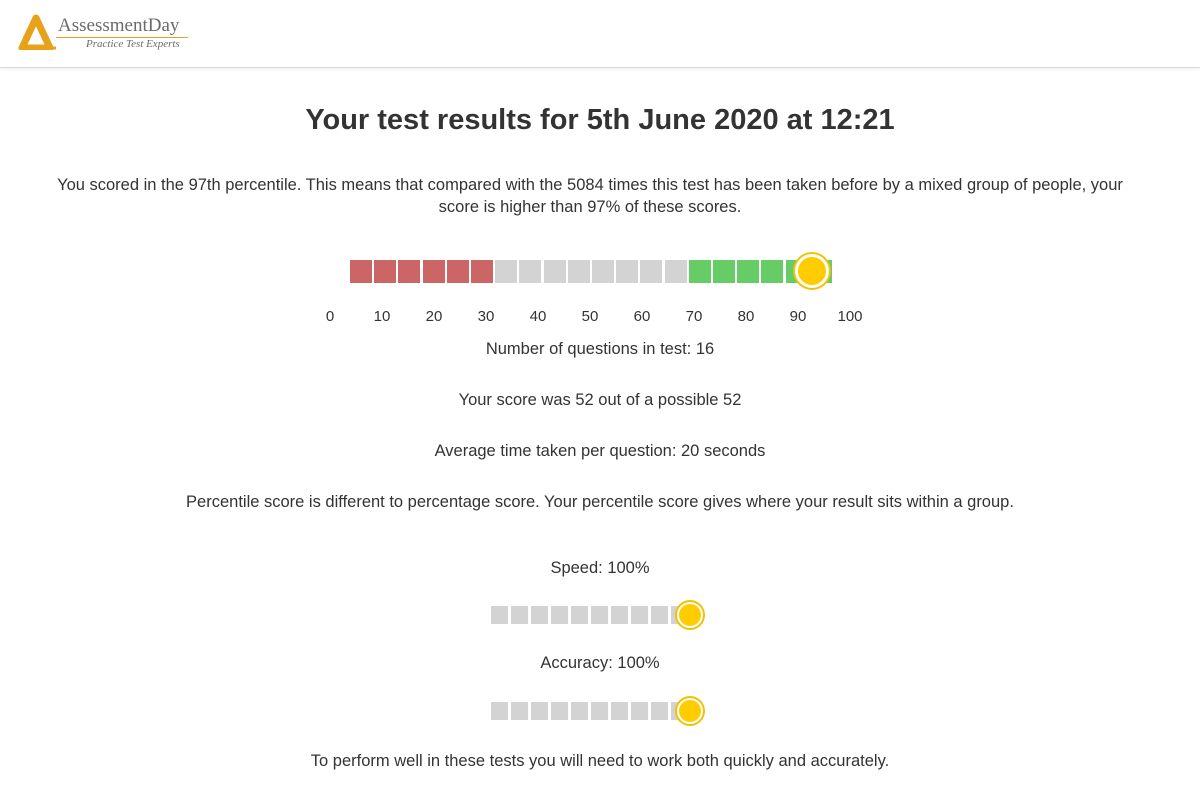  What do you see at coordinates (600, 400) in the screenshot?
I see `score-text: Your score was 52 out of a possible 52` at bounding box center [600, 400].